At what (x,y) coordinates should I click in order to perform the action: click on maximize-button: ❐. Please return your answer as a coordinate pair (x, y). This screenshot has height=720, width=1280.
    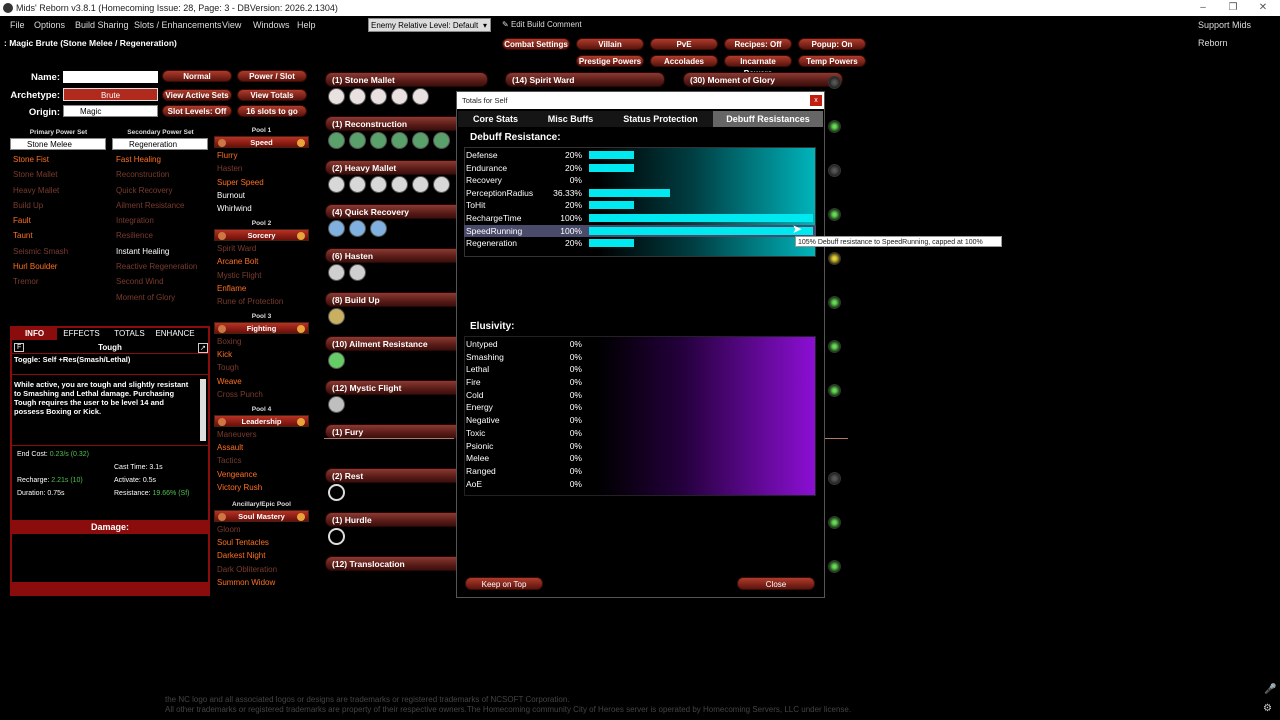
    Looking at the image, I should click on (1233, 8).